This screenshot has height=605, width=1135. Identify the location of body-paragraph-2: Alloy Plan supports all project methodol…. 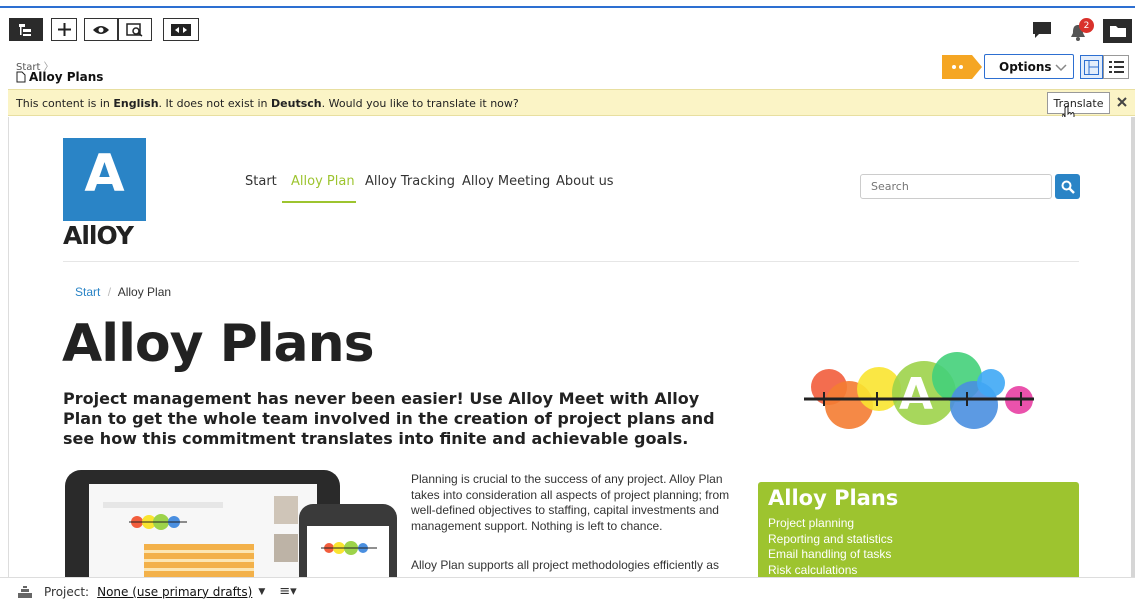
(565, 565).